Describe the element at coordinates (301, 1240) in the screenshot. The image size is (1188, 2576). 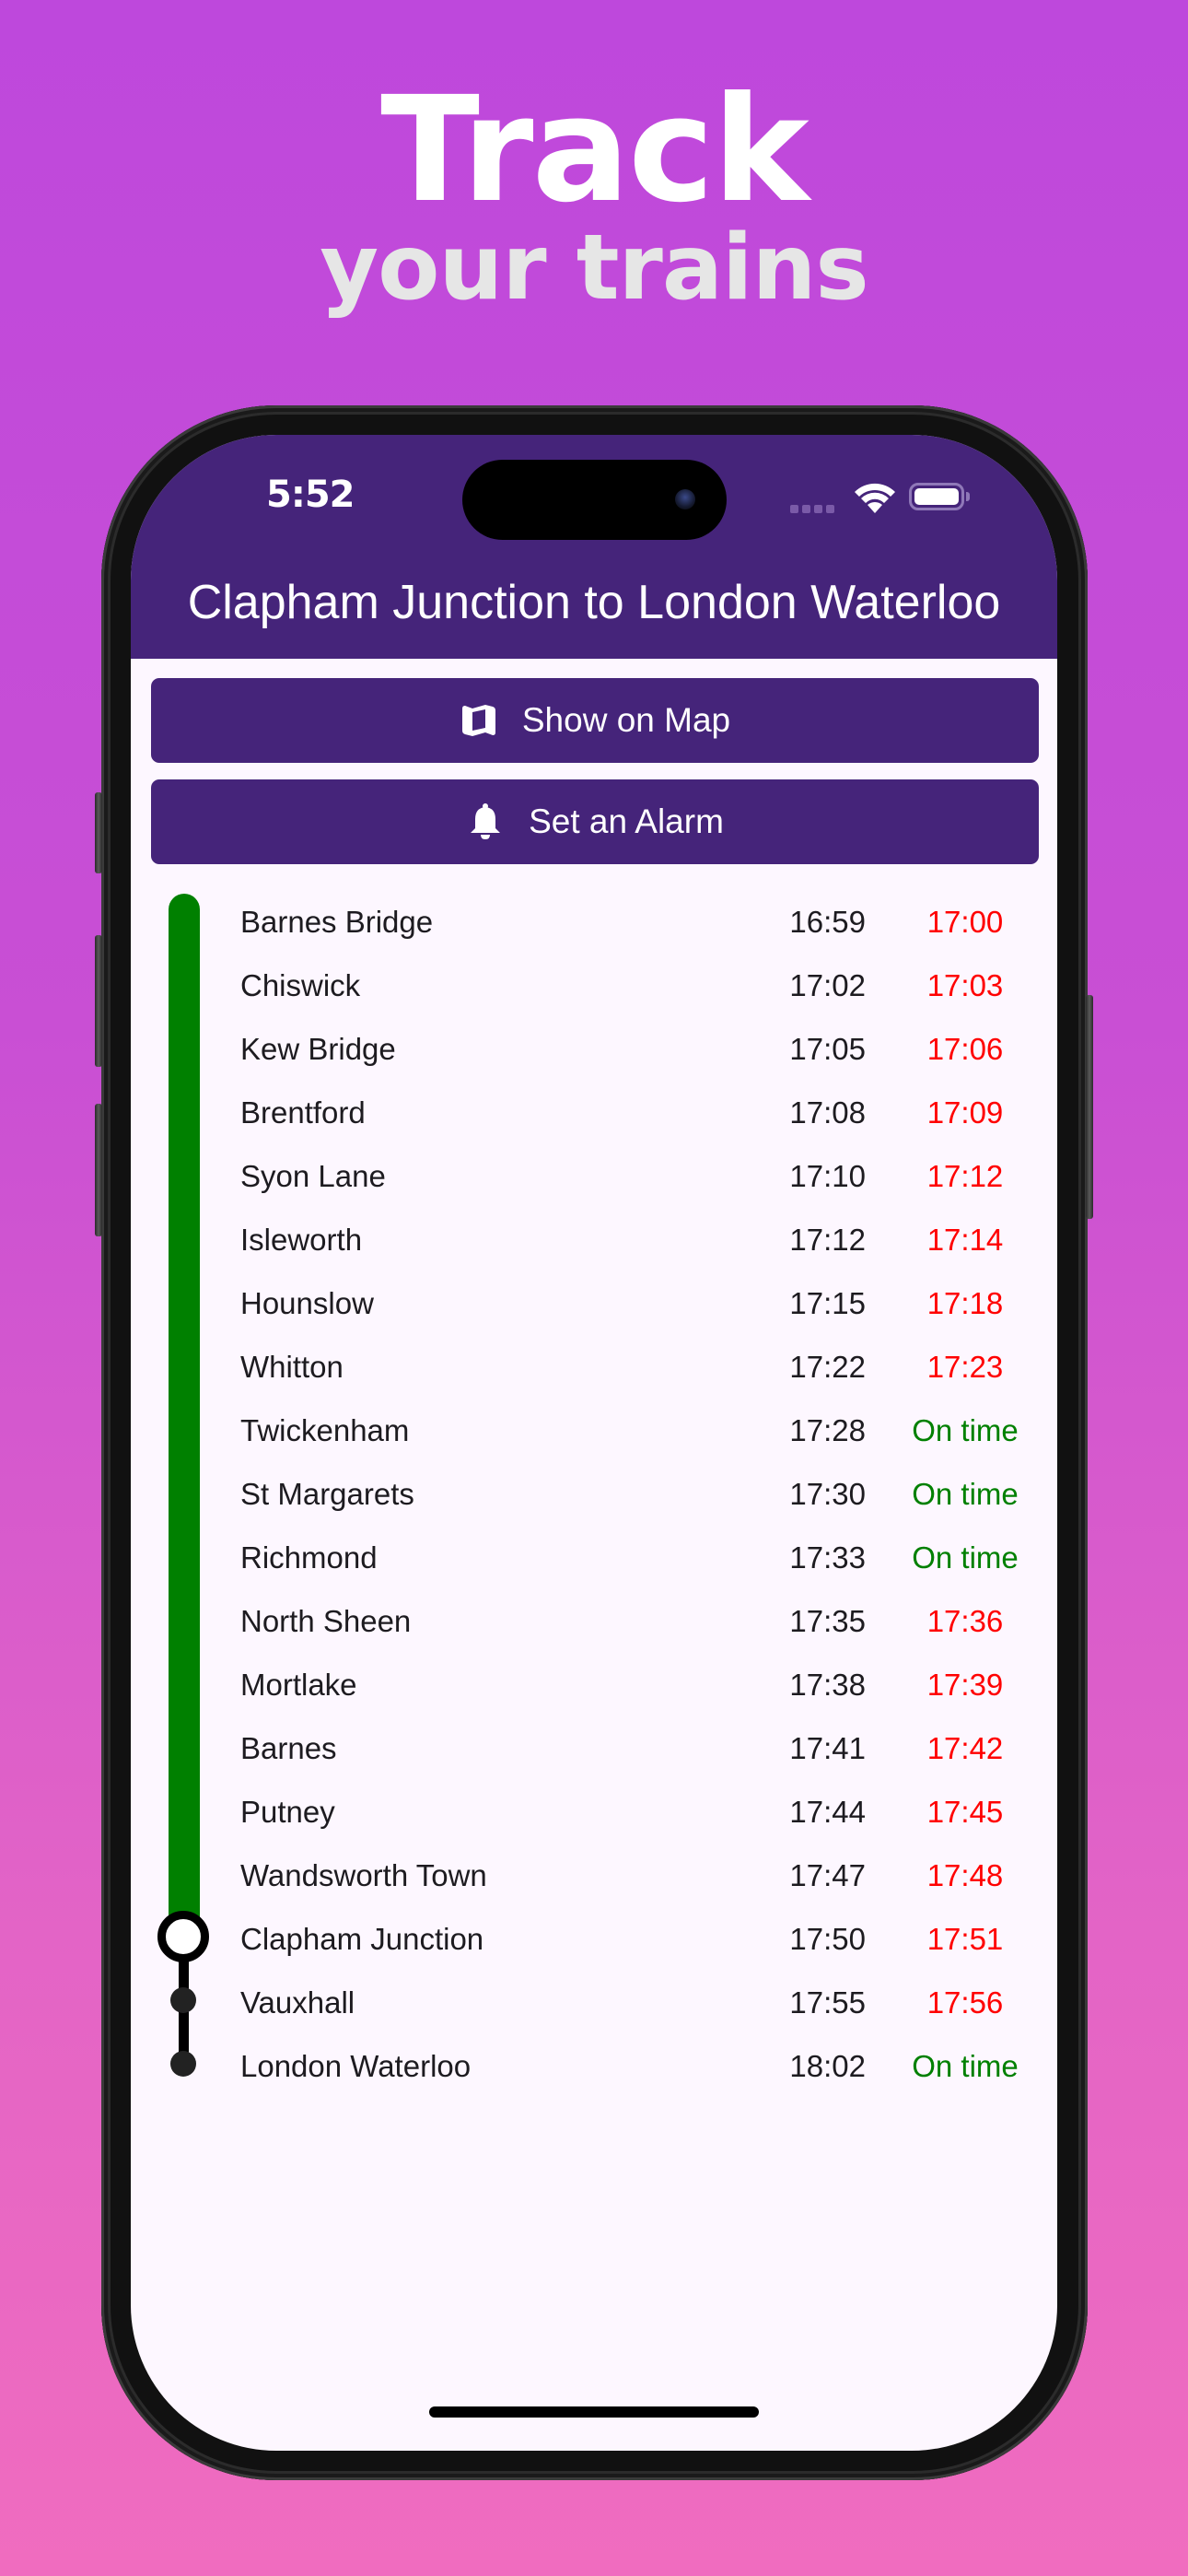
I see `station-name: Isleworth` at that location.